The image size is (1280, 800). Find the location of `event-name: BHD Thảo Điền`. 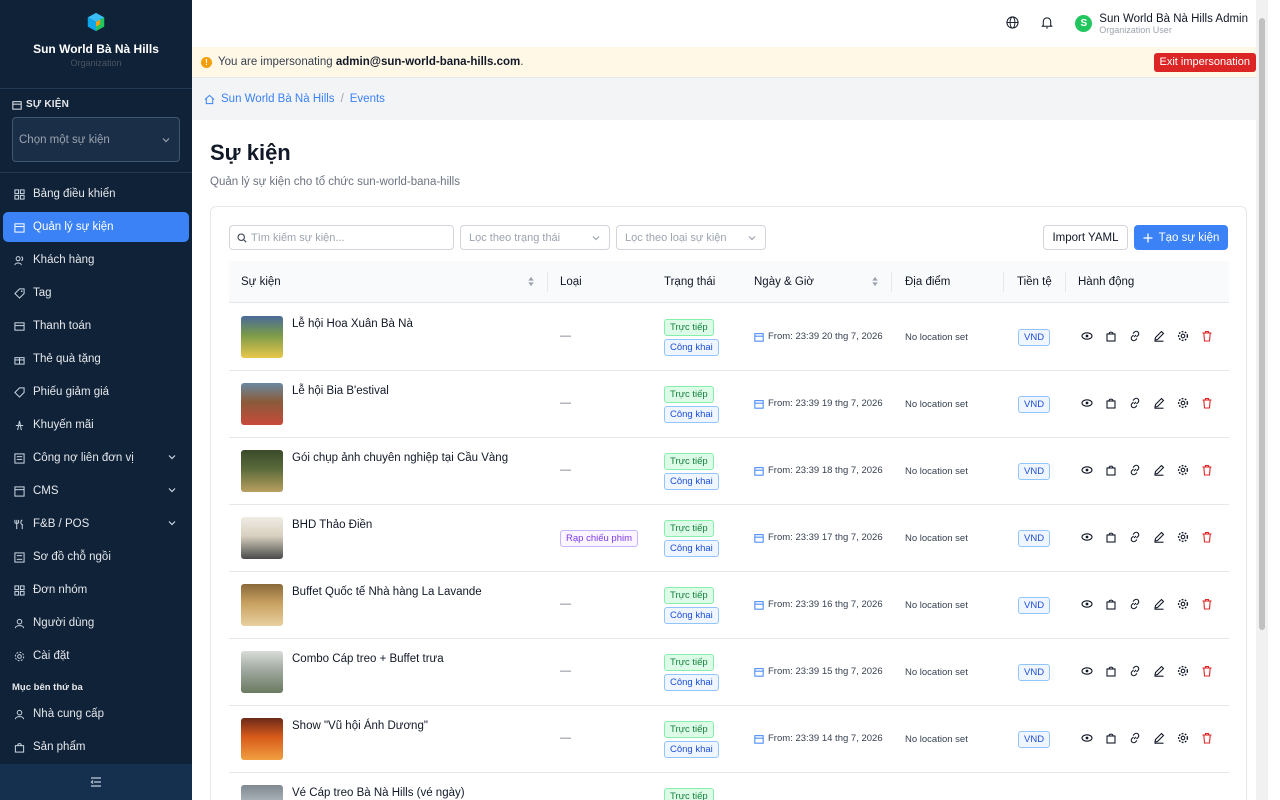

event-name: BHD Thảo Điền is located at coordinates (332, 525).